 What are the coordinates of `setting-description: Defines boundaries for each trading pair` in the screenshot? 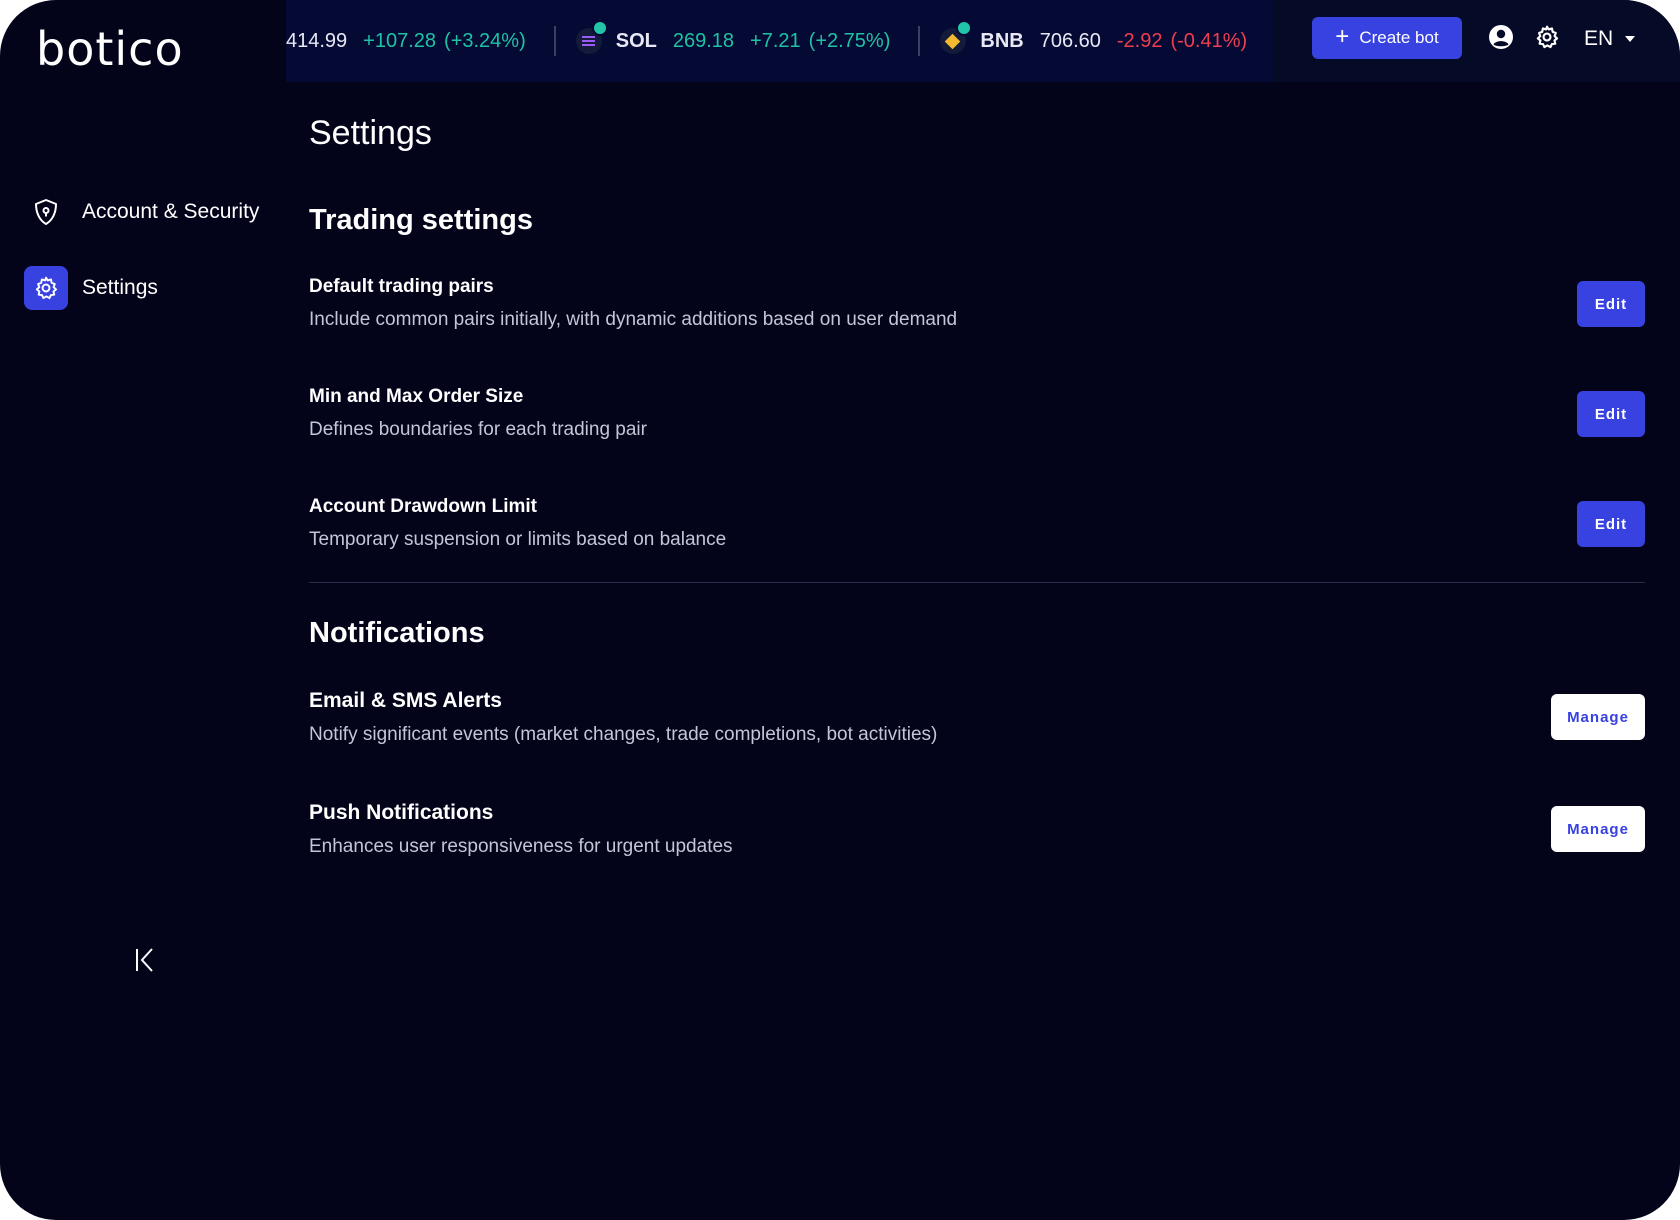 It's located at (478, 429).